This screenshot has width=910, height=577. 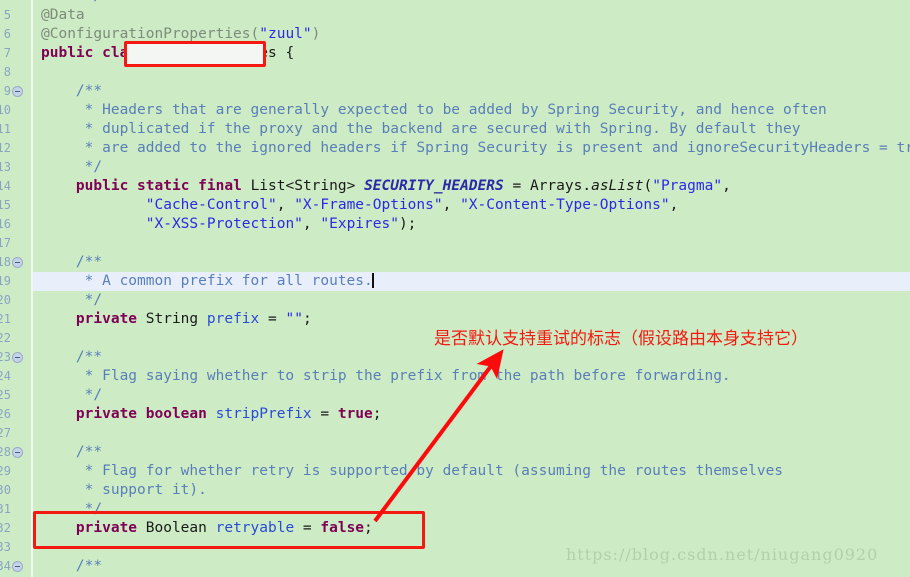 I want to click on line-number: 34, so click(x=5, y=566).